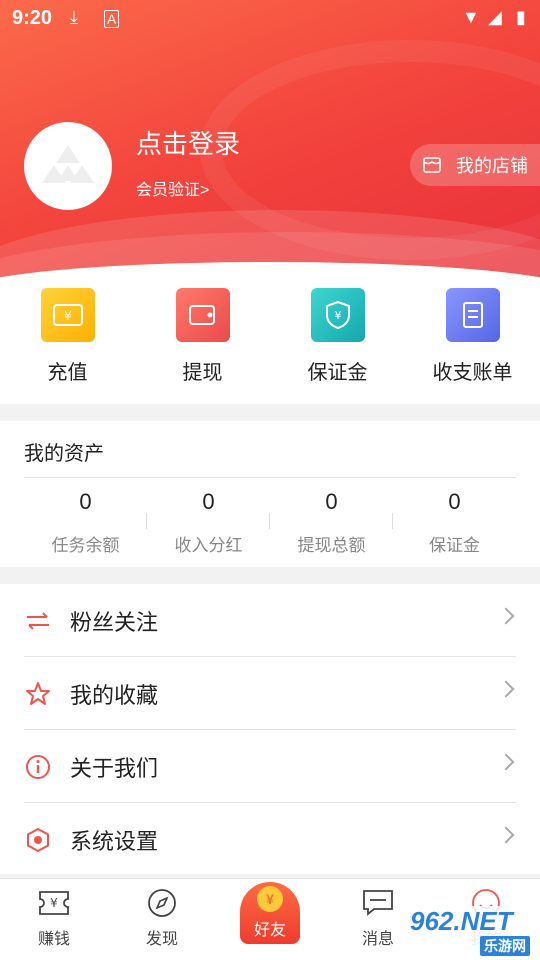  Describe the element at coordinates (208, 522) in the screenshot. I see `asset-income-dividend: 0 收入分红` at that location.